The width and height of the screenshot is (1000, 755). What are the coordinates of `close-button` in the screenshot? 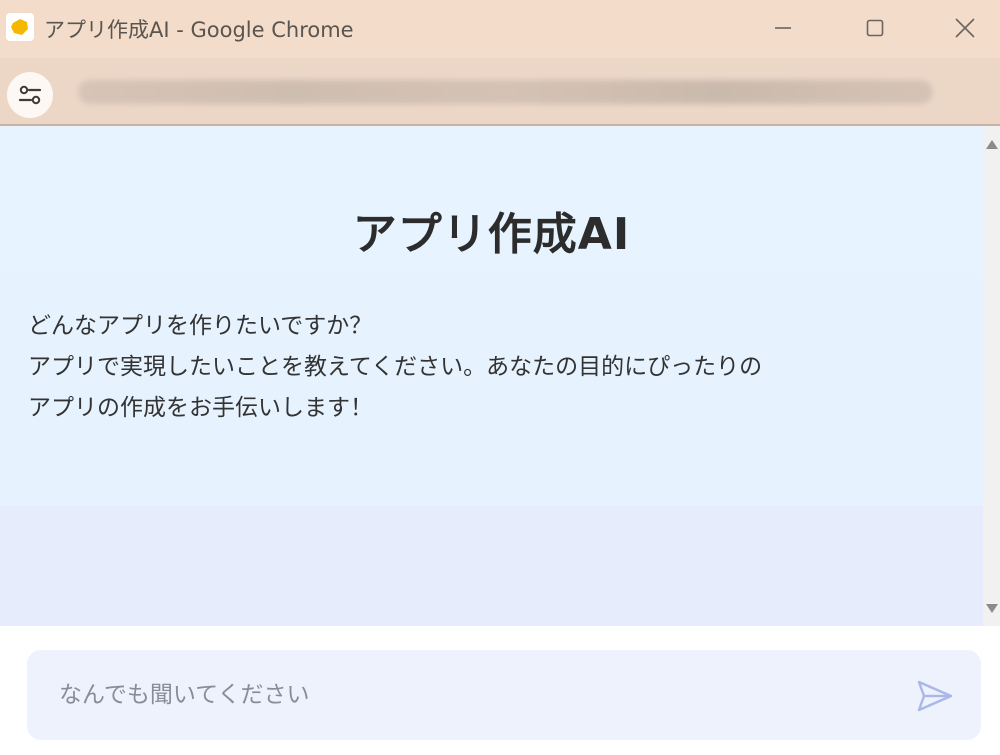 It's located at (960, 28).